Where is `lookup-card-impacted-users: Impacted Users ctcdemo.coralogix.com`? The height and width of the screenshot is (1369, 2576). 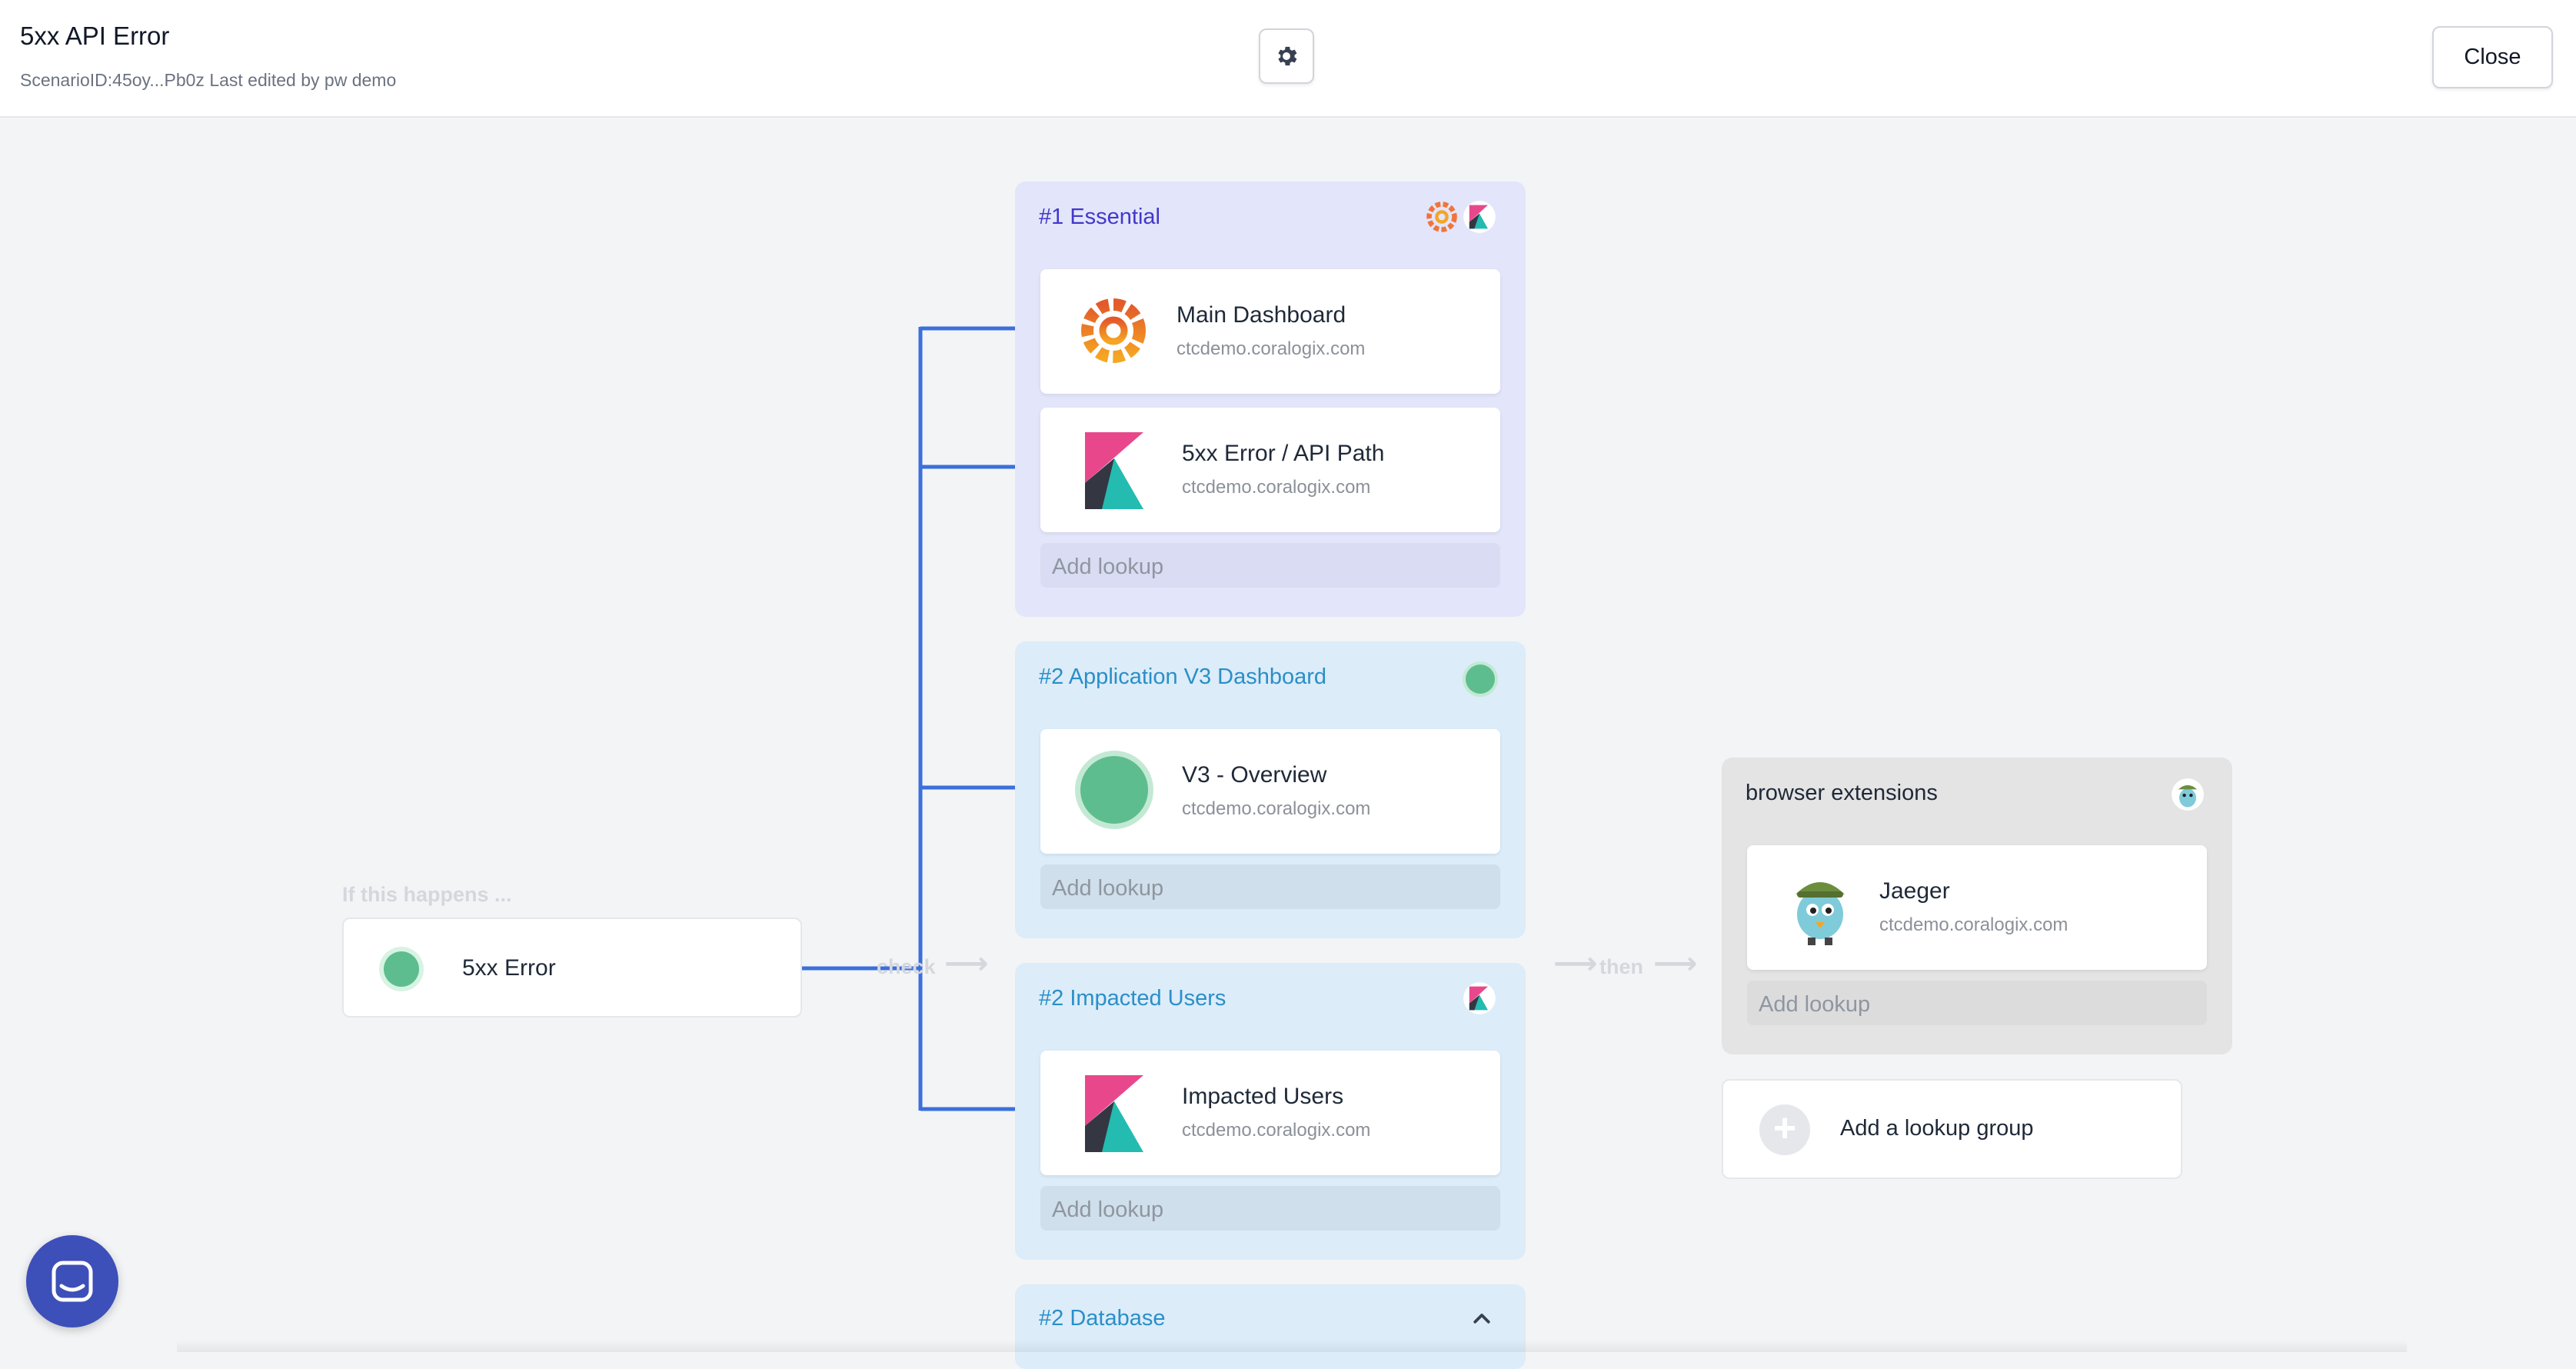
lookup-card-impacted-users: Impacted Users ctcdemo.coralogix.com is located at coordinates (1270, 1113).